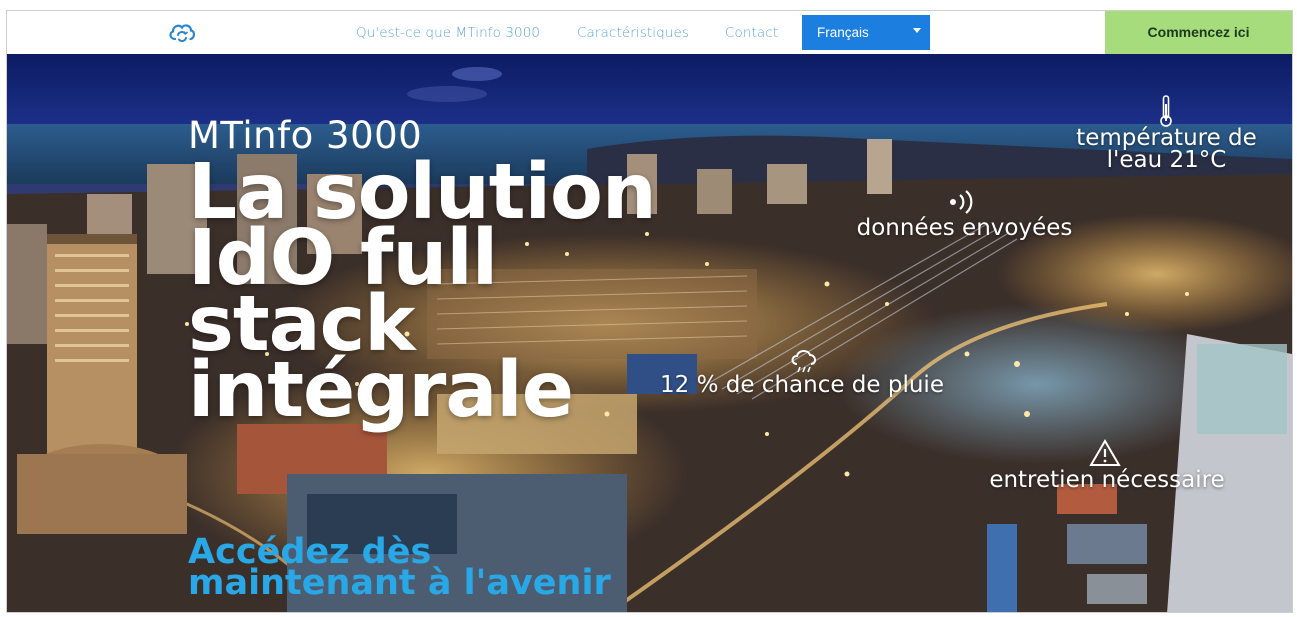 Image resolution: width=1297 pixels, height=617 pixels. Describe the element at coordinates (1107, 480) in the screenshot. I see `overlay-maintenance: entretien nécessaire` at that location.